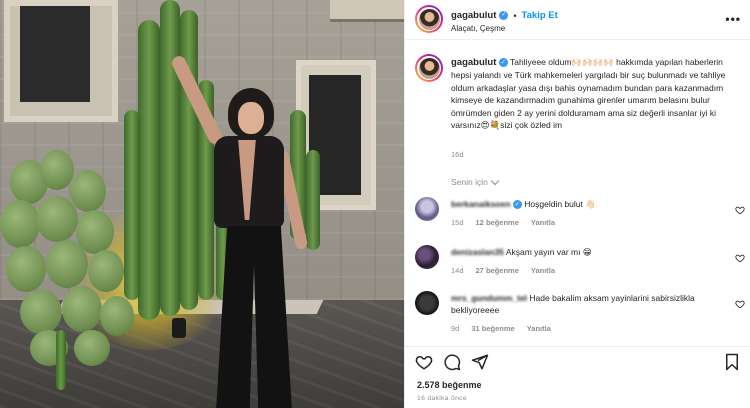 The image size is (750, 408). What do you see at coordinates (497, 222) in the screenshot?
I see `comment-likes: 12 beğenme` at bounding box center [497, 222].